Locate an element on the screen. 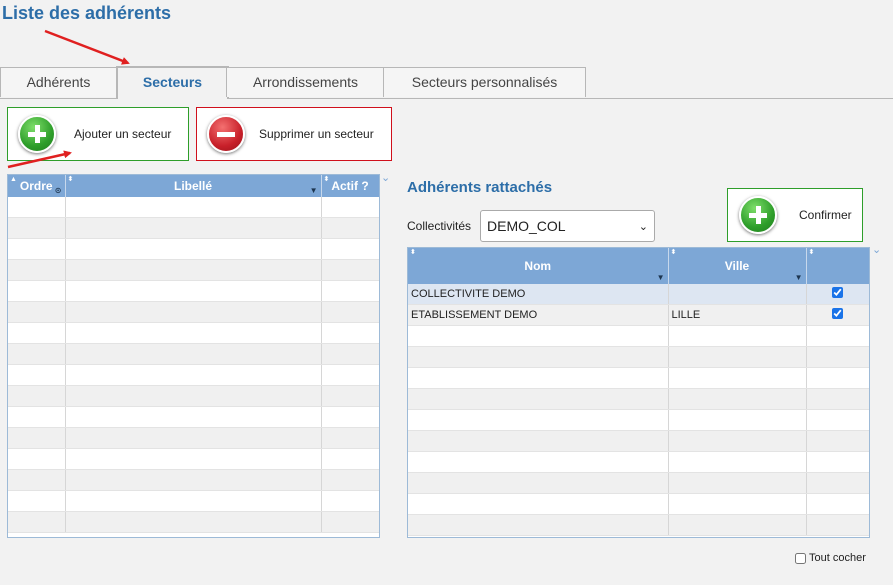 This screenshot has height=585, width=893. confirm-button: Confirmer is located at coordinates (795, 215).